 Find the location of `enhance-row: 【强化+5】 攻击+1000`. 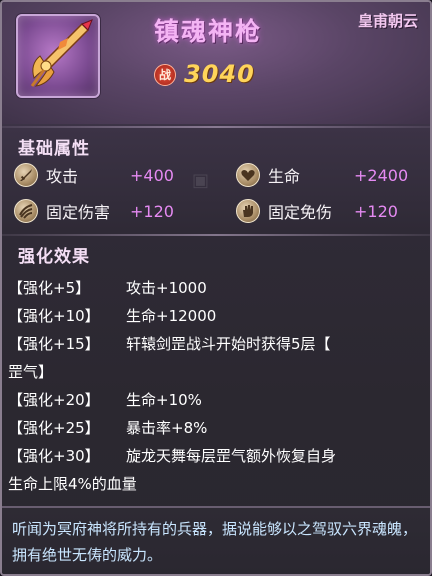

enhance-row: 【强化+5】 攻击+1000 is located at coordinates (214, 288).